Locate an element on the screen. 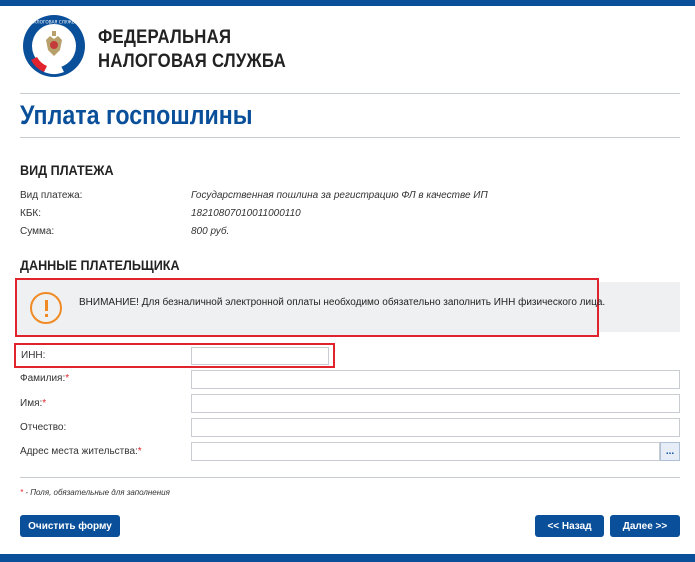 The image size is (695, 562). back-button: << Назад is located at coordinates (569, 526).